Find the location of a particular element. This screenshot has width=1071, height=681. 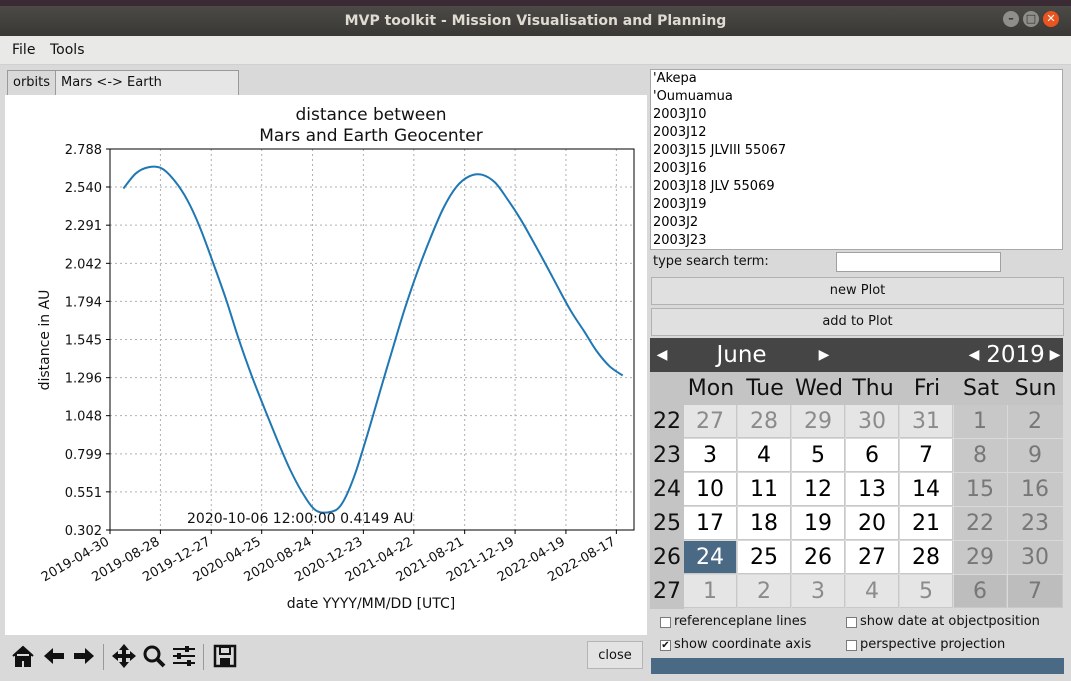

calendar-day: 25 is located at coordinates (764, 557).